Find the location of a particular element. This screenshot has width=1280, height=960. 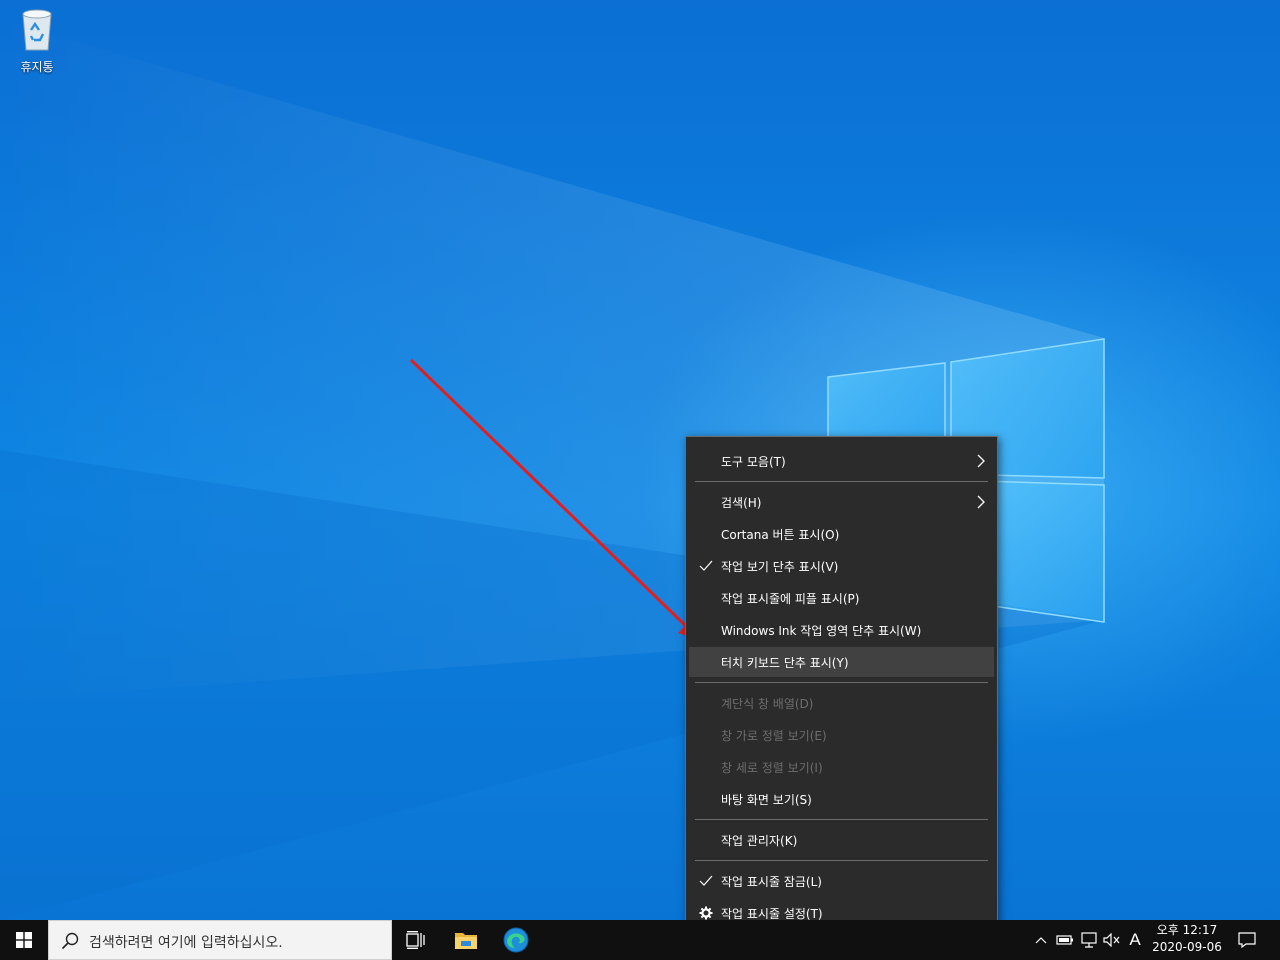

file-explorer-button is located at coordinates (466, 940).